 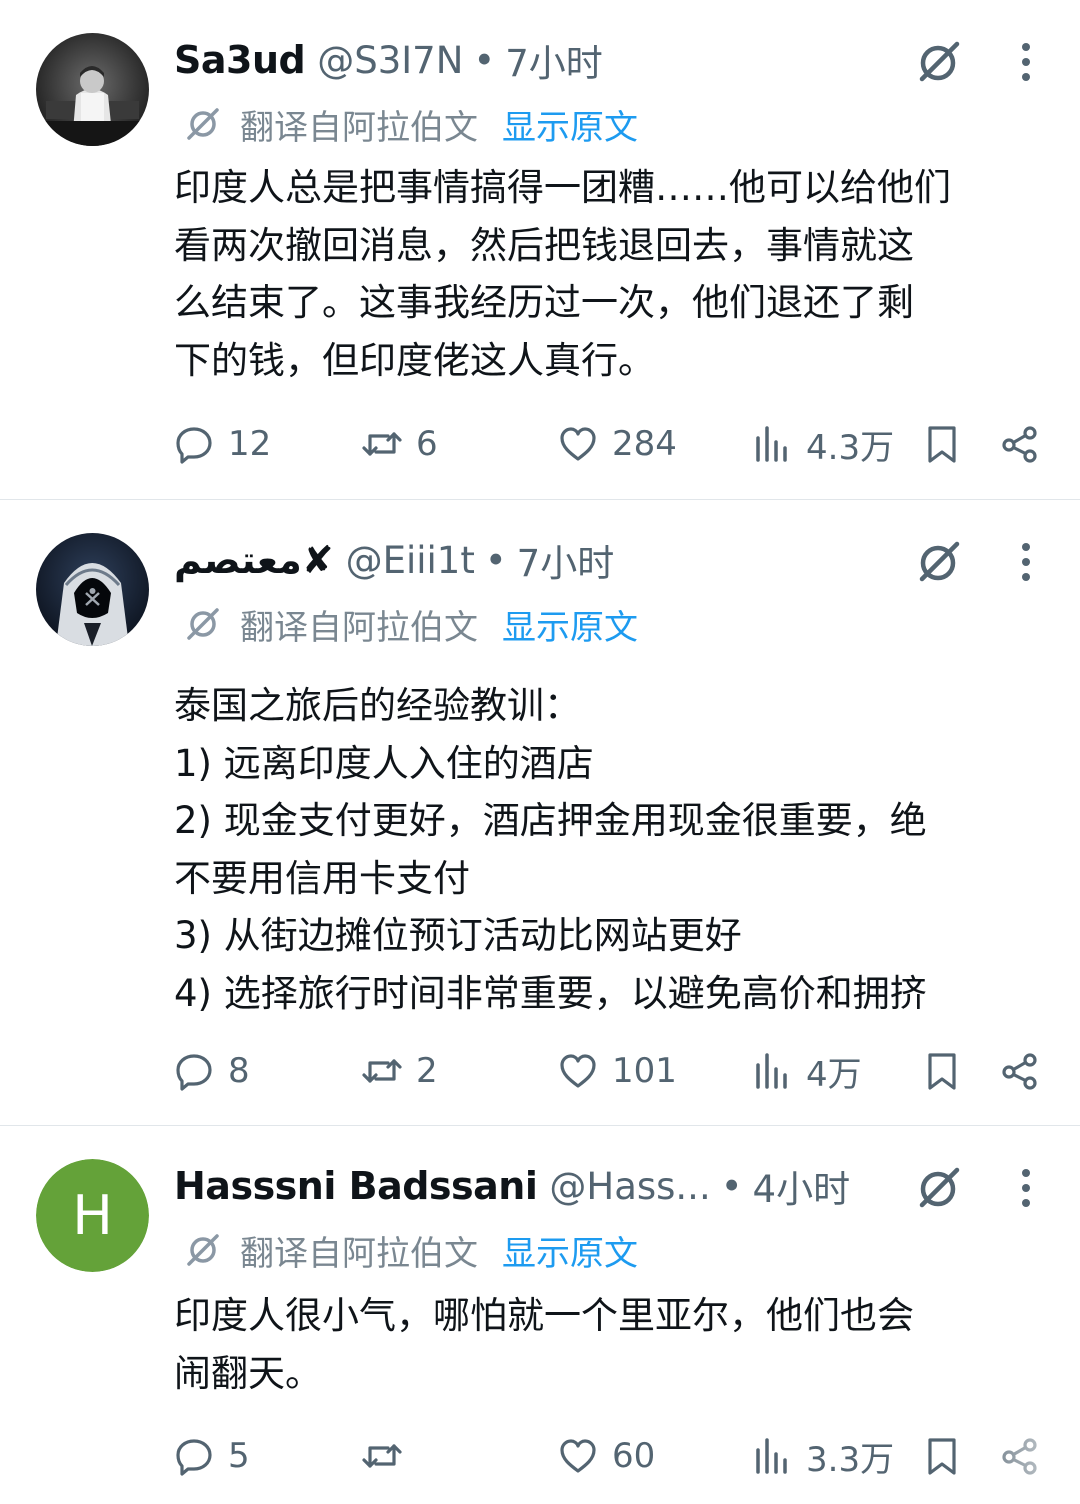 I want to click on timestamp: 4小时, so click(x=802, y=1186).